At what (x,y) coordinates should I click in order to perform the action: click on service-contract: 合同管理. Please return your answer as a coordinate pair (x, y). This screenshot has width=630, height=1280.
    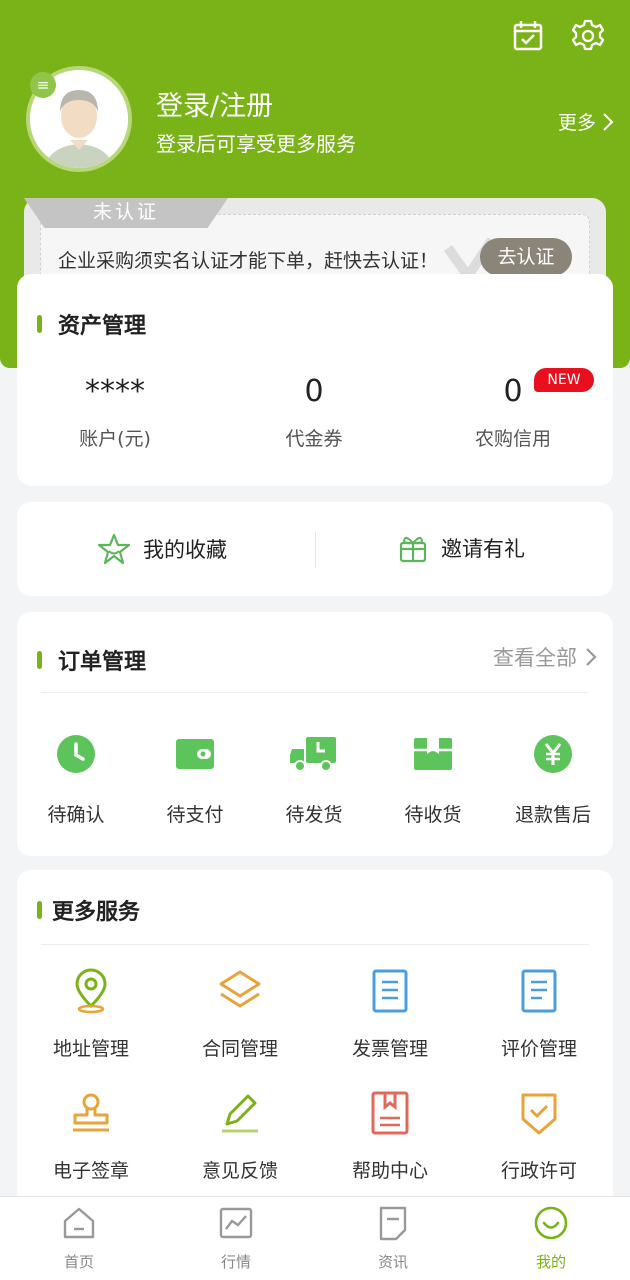
    Looking at the image, I should click on (240, 1014).